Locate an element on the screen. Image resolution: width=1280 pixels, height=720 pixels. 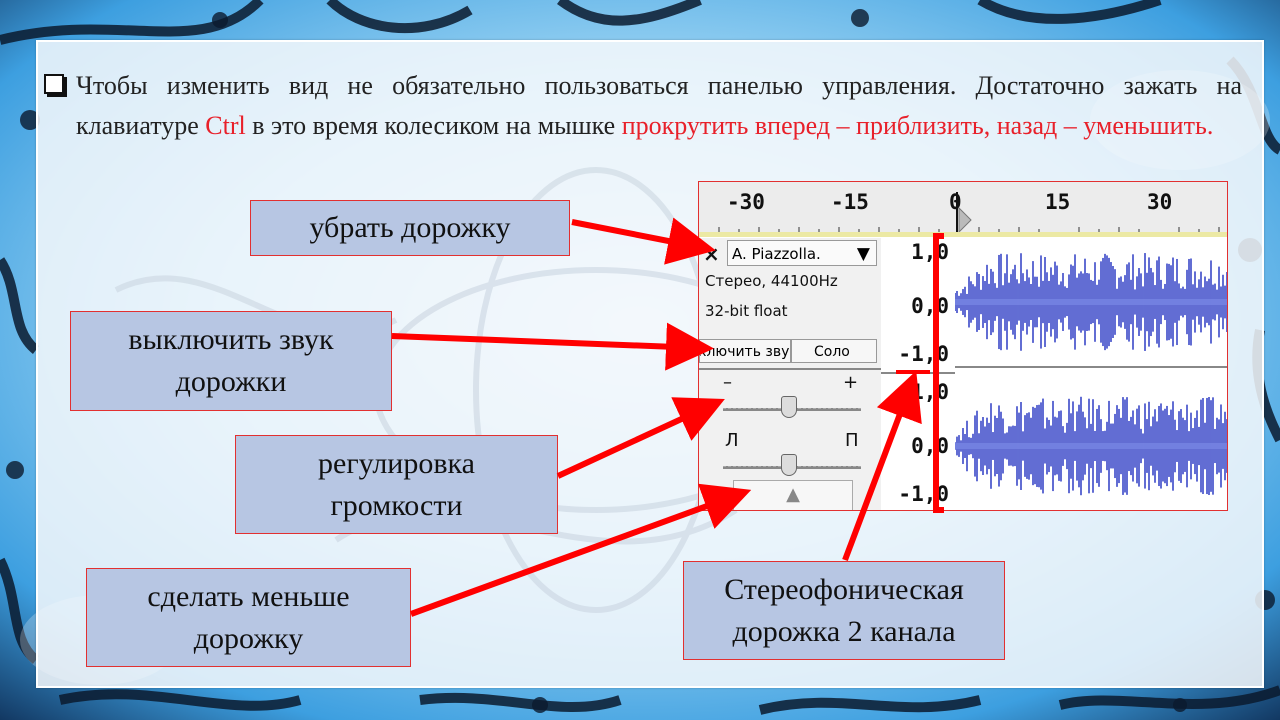
arrow-mute is located at coordinates (552, 346).